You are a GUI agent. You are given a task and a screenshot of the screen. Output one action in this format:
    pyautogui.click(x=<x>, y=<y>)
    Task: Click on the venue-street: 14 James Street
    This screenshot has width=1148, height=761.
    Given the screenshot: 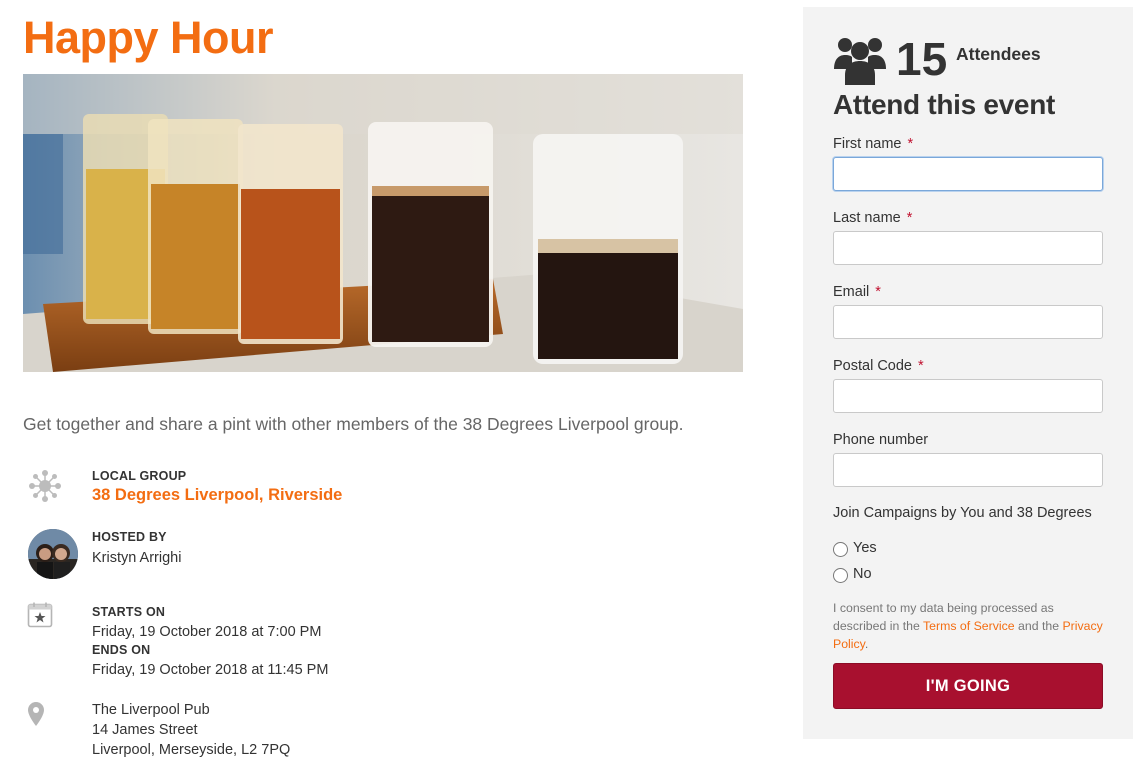 What is the action you would take?
    pyautogui.click(x=145, y=730)
    